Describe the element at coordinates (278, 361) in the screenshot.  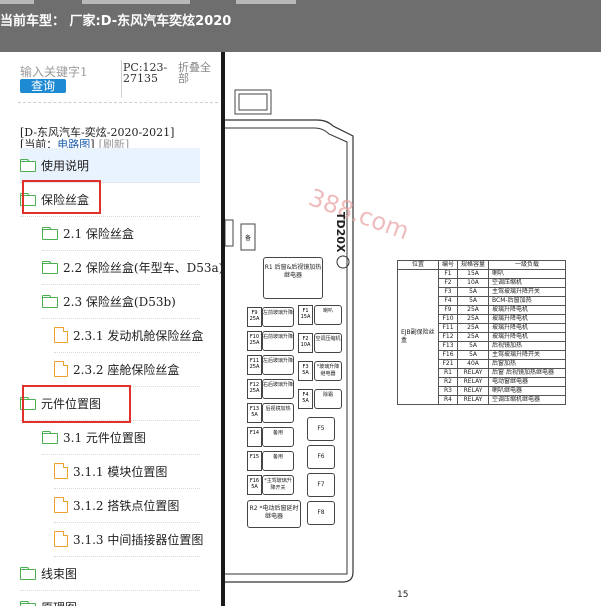
I see `fuse-desc: 左后玻璃升降` at that location.